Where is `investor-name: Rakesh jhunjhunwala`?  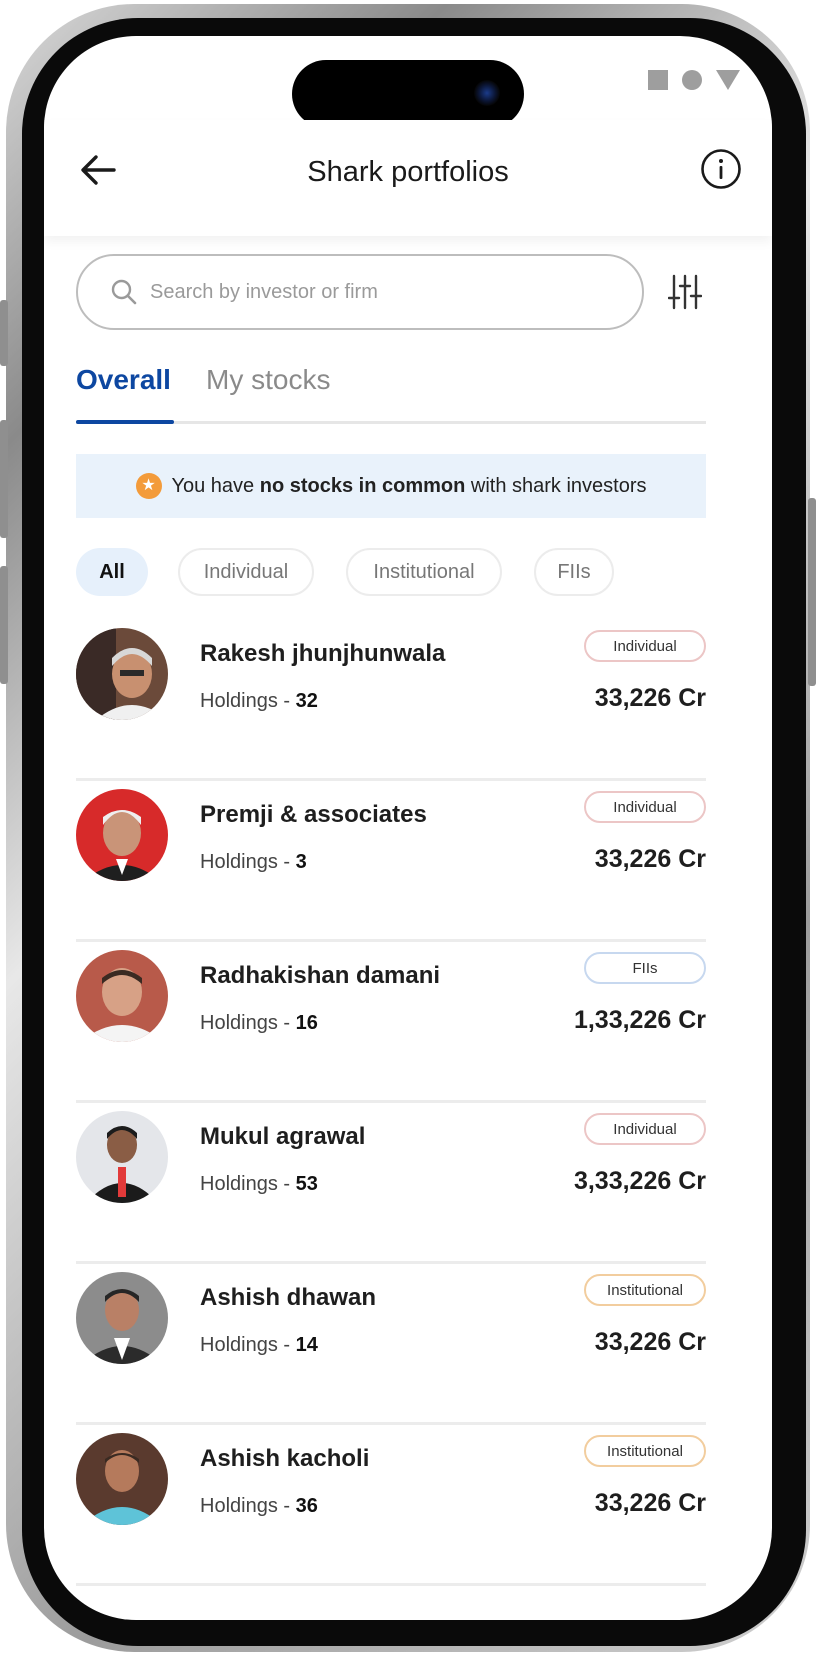
investor-name: Rakesh jhunjhunwala is located at coordinates (323, 653).